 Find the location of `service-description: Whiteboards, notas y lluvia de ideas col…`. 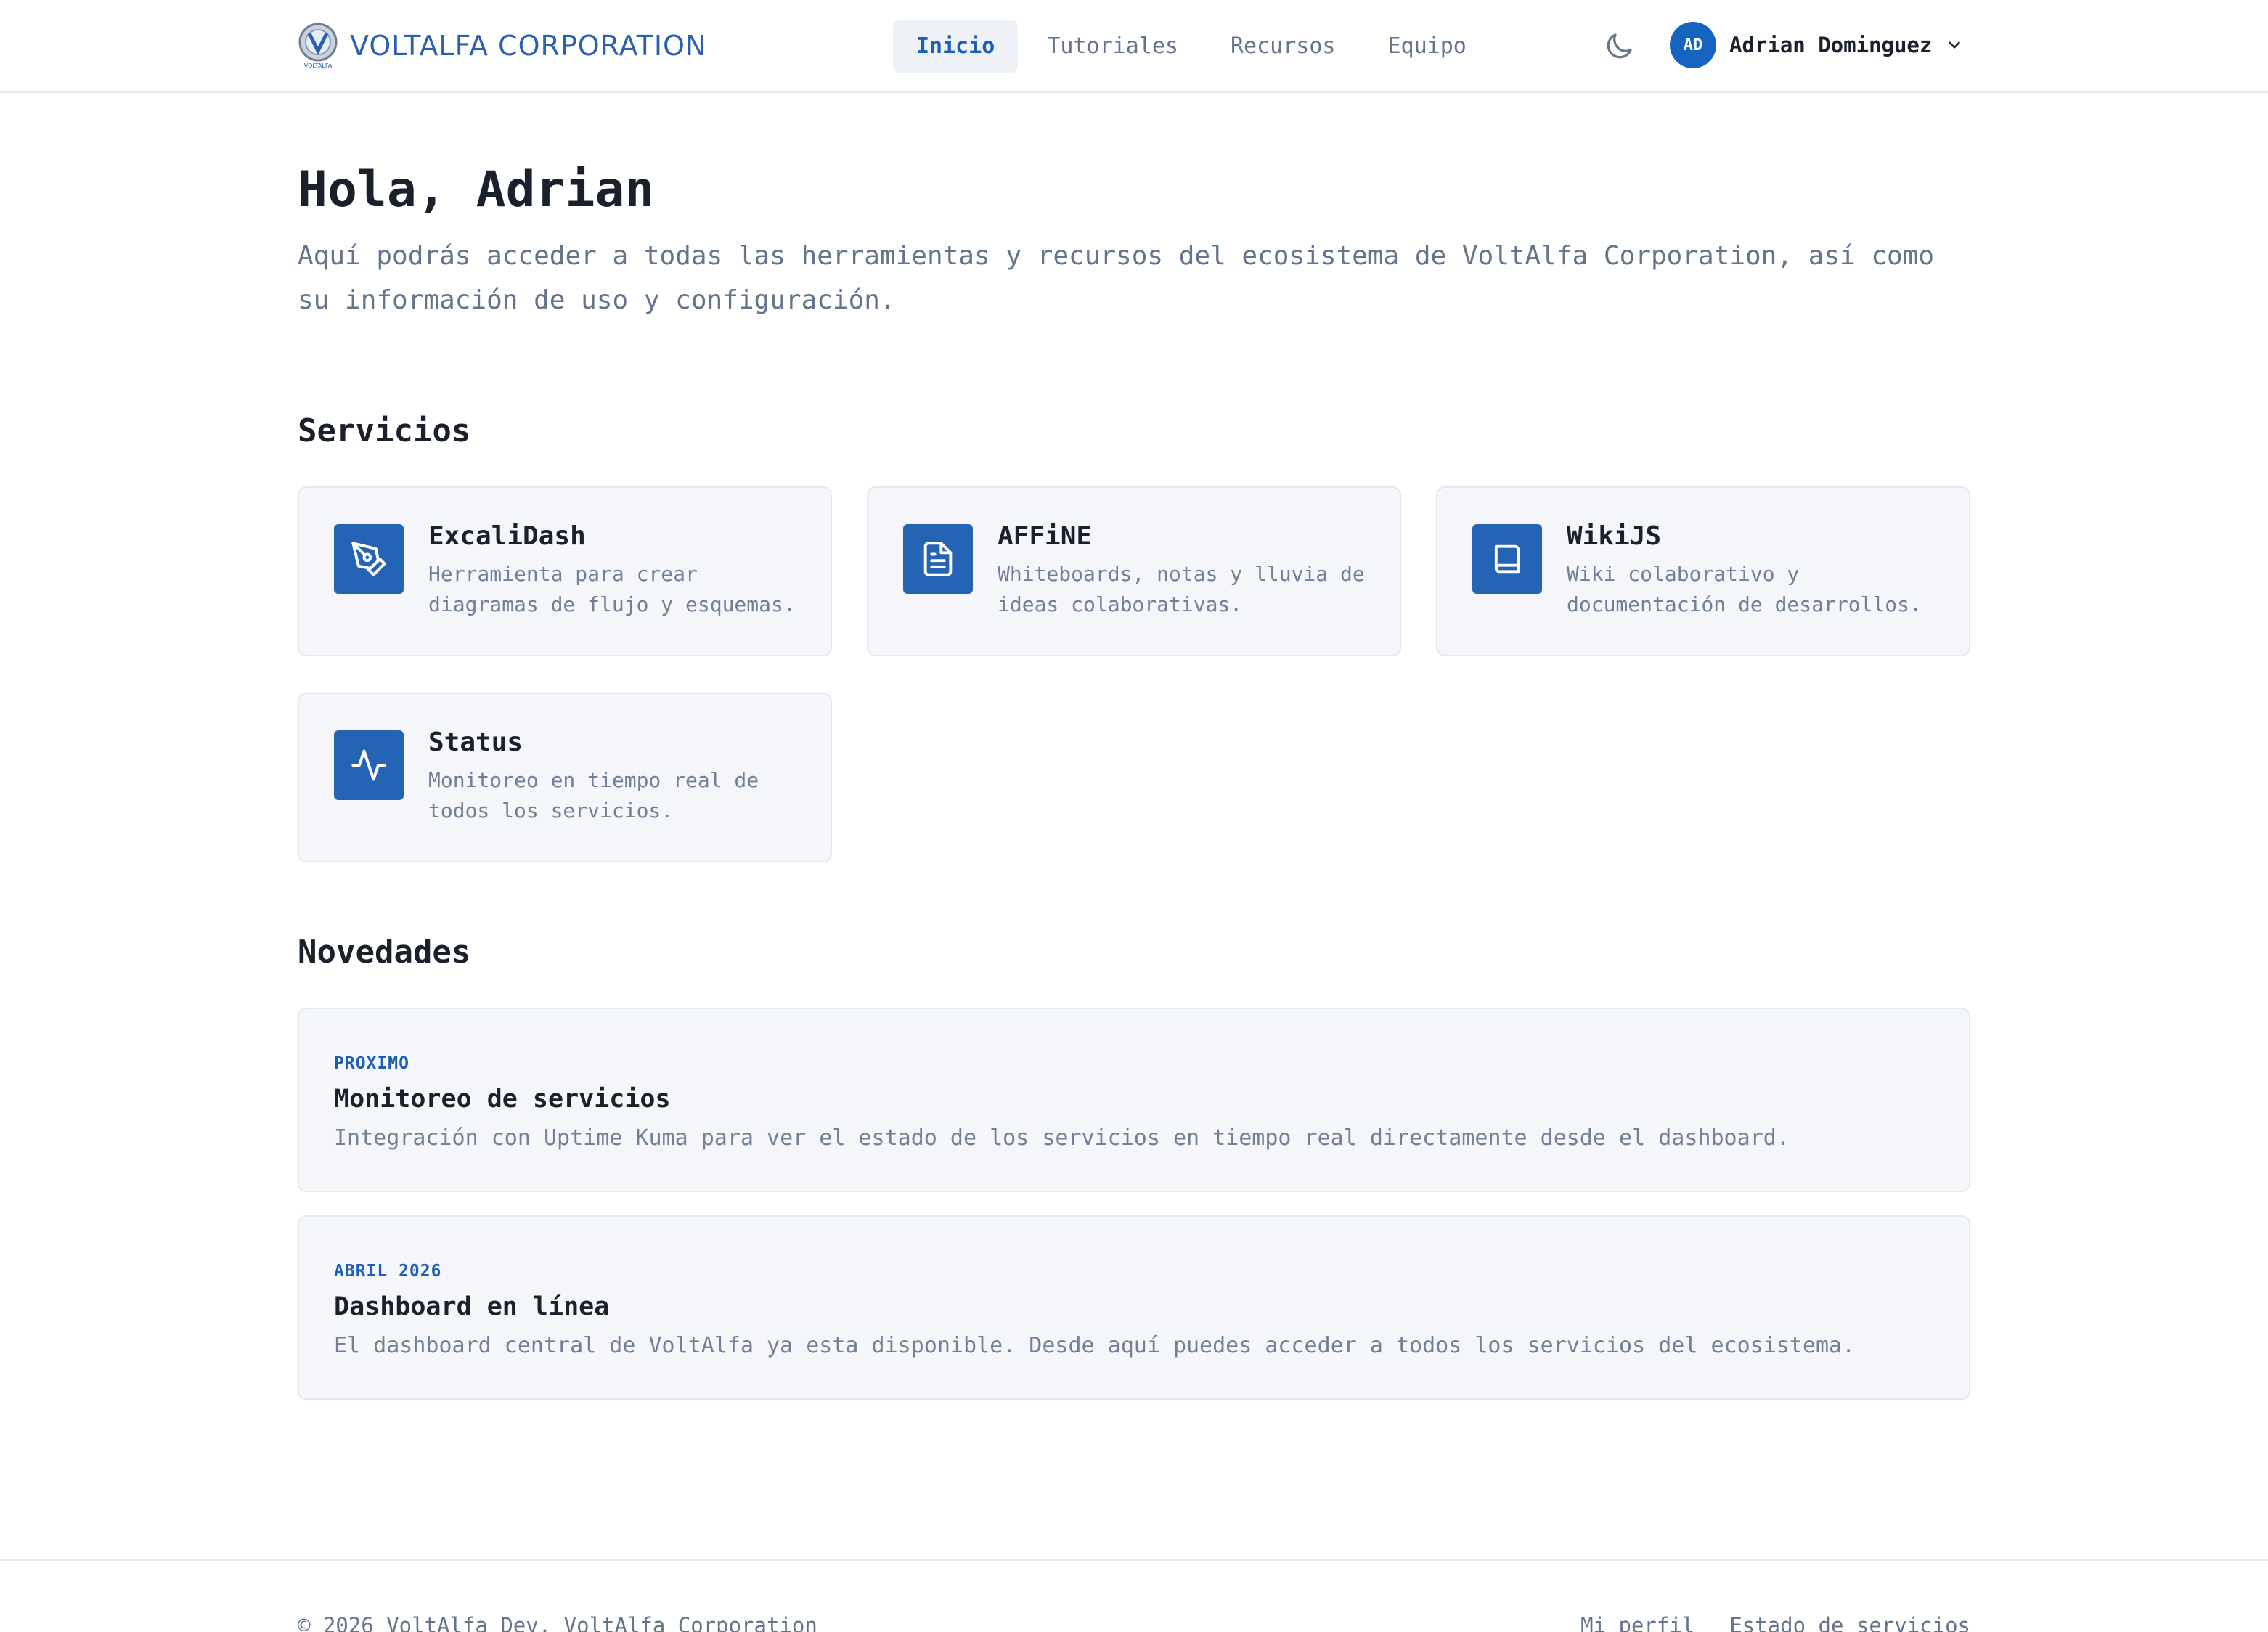

service-description: Whiteboards, notas y lluvia de ideas col… is located at coordinates (1182, 589).